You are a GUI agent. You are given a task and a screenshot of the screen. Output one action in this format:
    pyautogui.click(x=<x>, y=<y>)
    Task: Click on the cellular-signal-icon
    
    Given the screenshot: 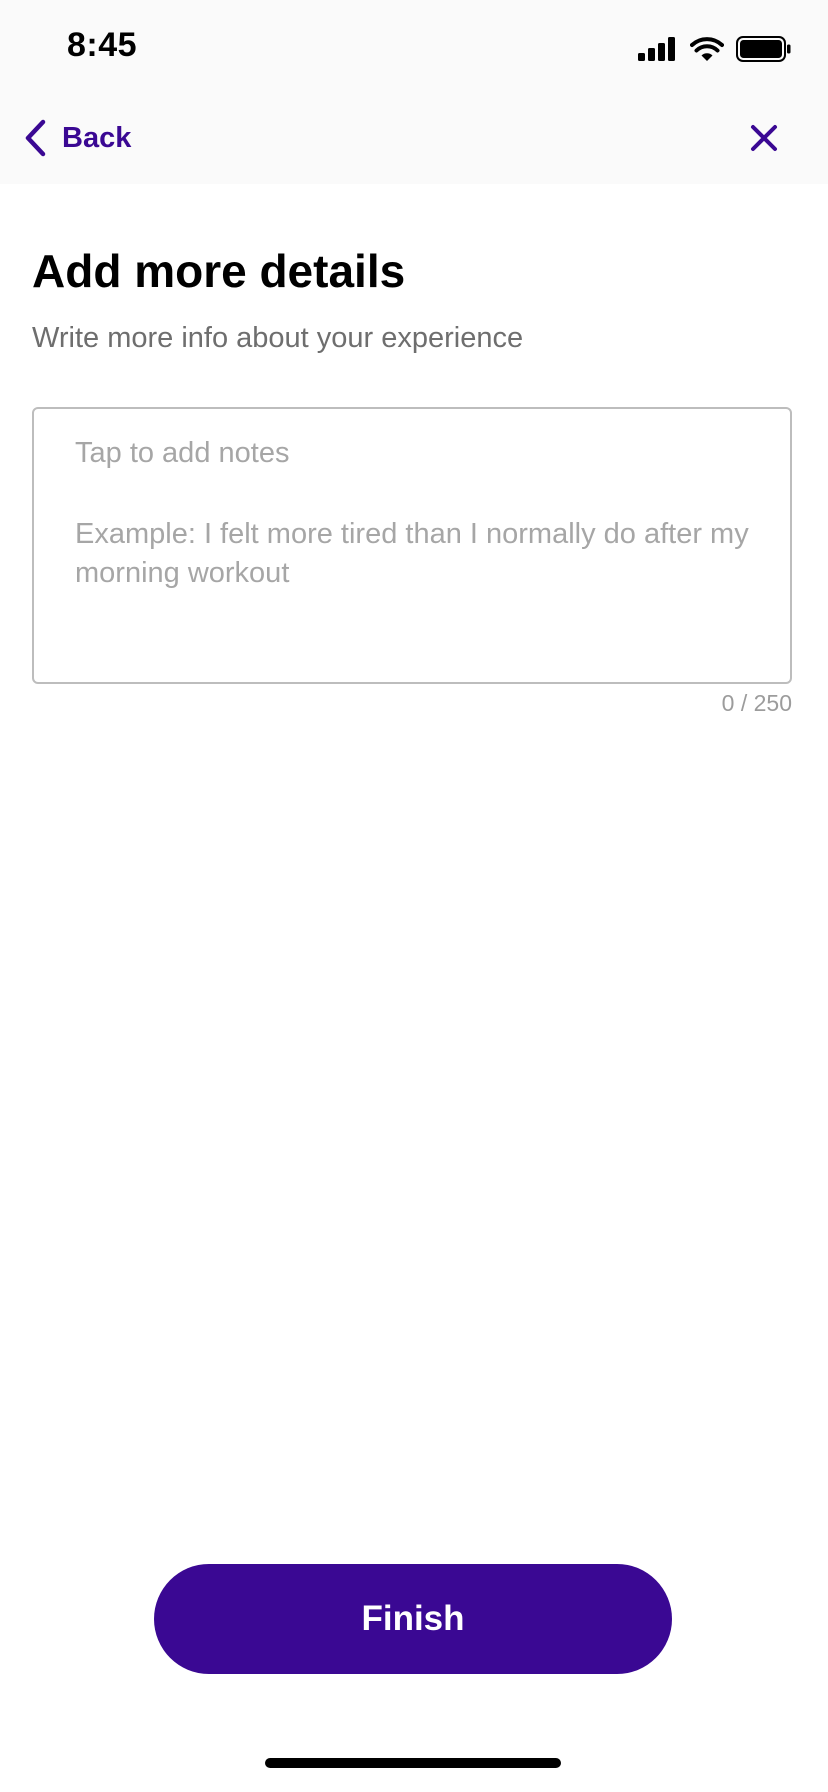 What is the action you would take?
    pyautogui.click(x=656, y=49)
    